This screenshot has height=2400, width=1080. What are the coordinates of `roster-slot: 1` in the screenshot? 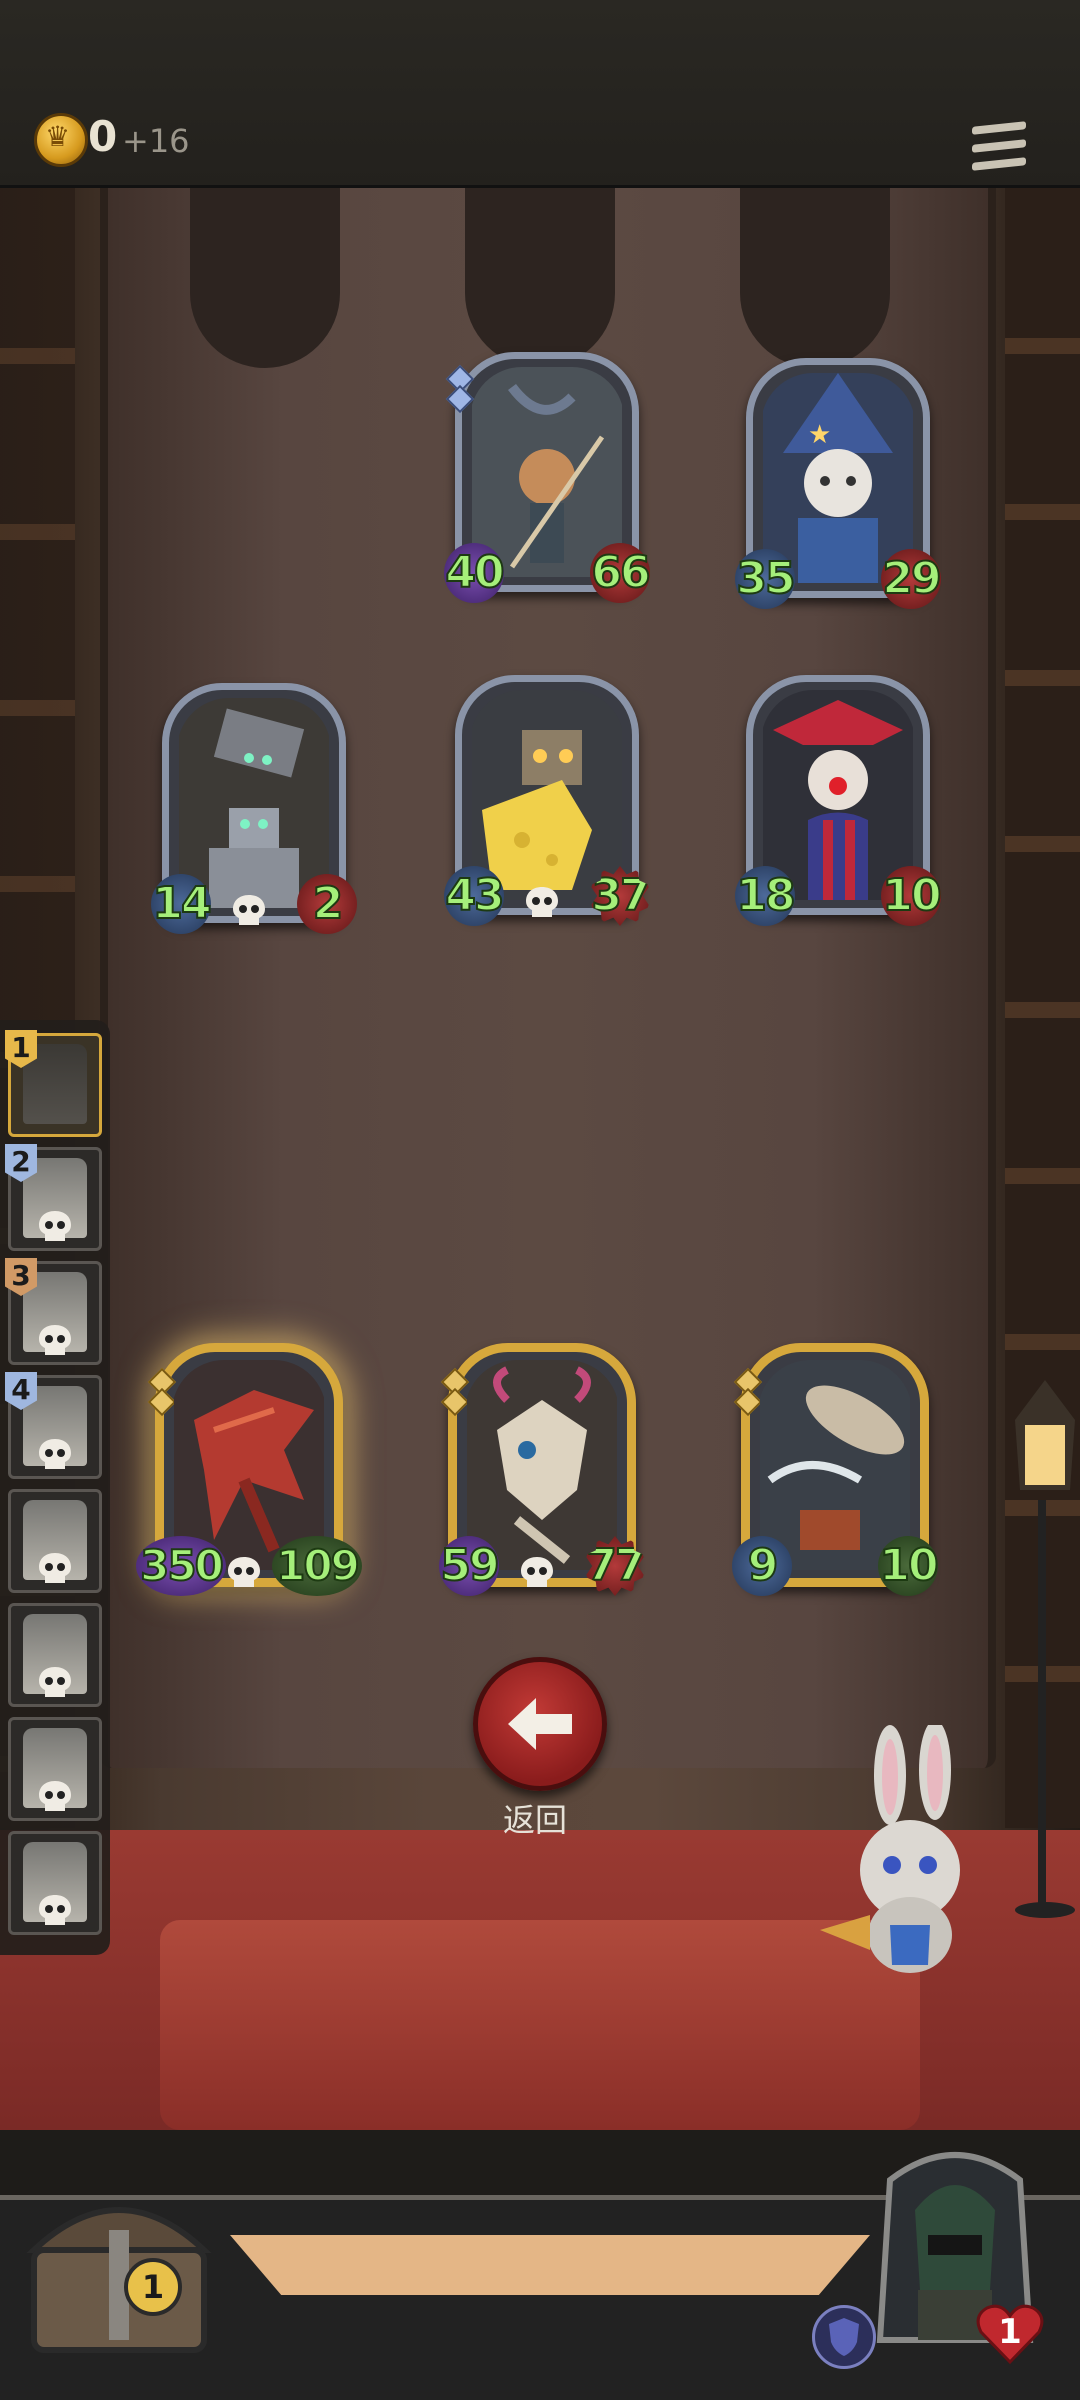 It's located at (53, 1083).